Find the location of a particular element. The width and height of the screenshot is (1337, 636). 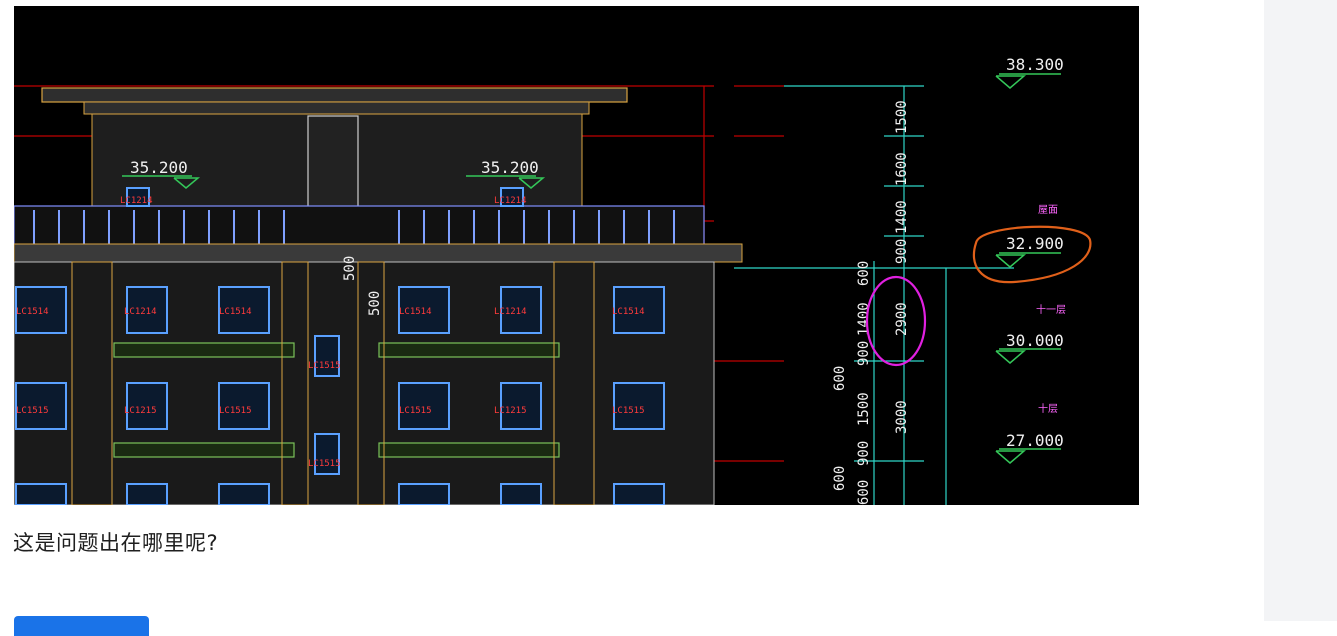

floor-label: 十层 is located at coordinates (1048, 408).